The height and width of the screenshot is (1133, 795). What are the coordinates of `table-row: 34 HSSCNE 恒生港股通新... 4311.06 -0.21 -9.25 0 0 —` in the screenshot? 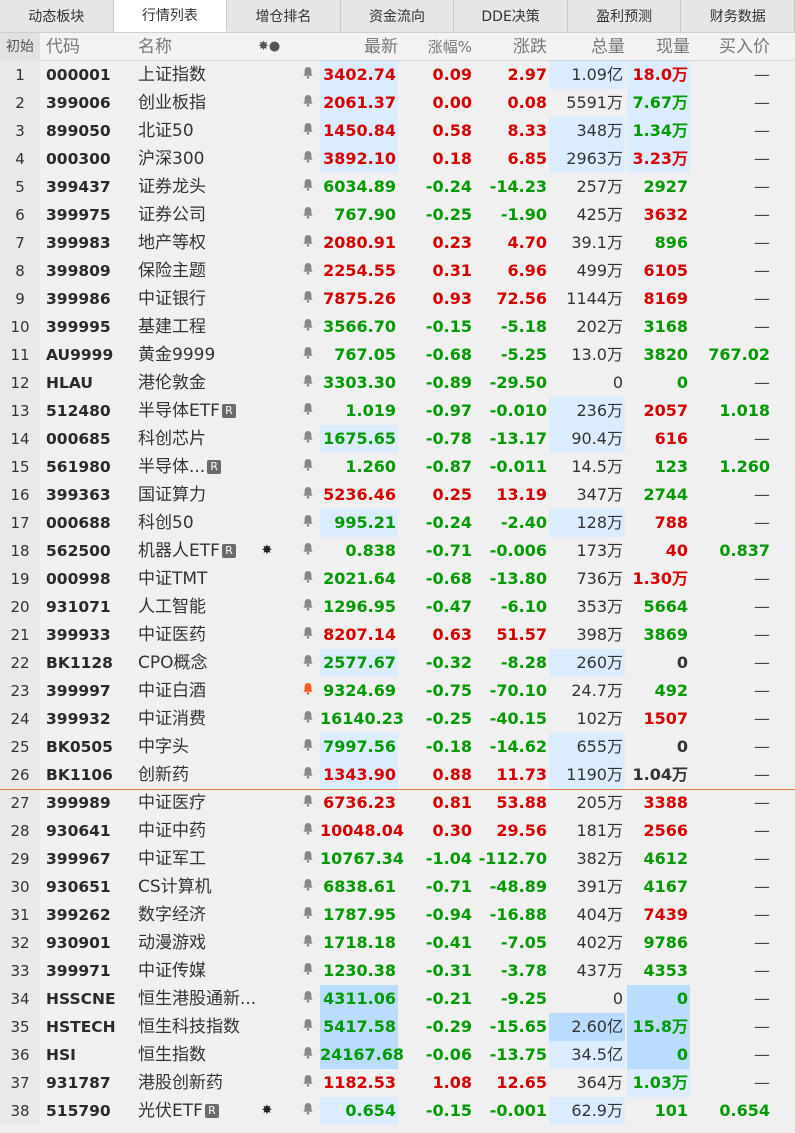 It's located at (397, 999).